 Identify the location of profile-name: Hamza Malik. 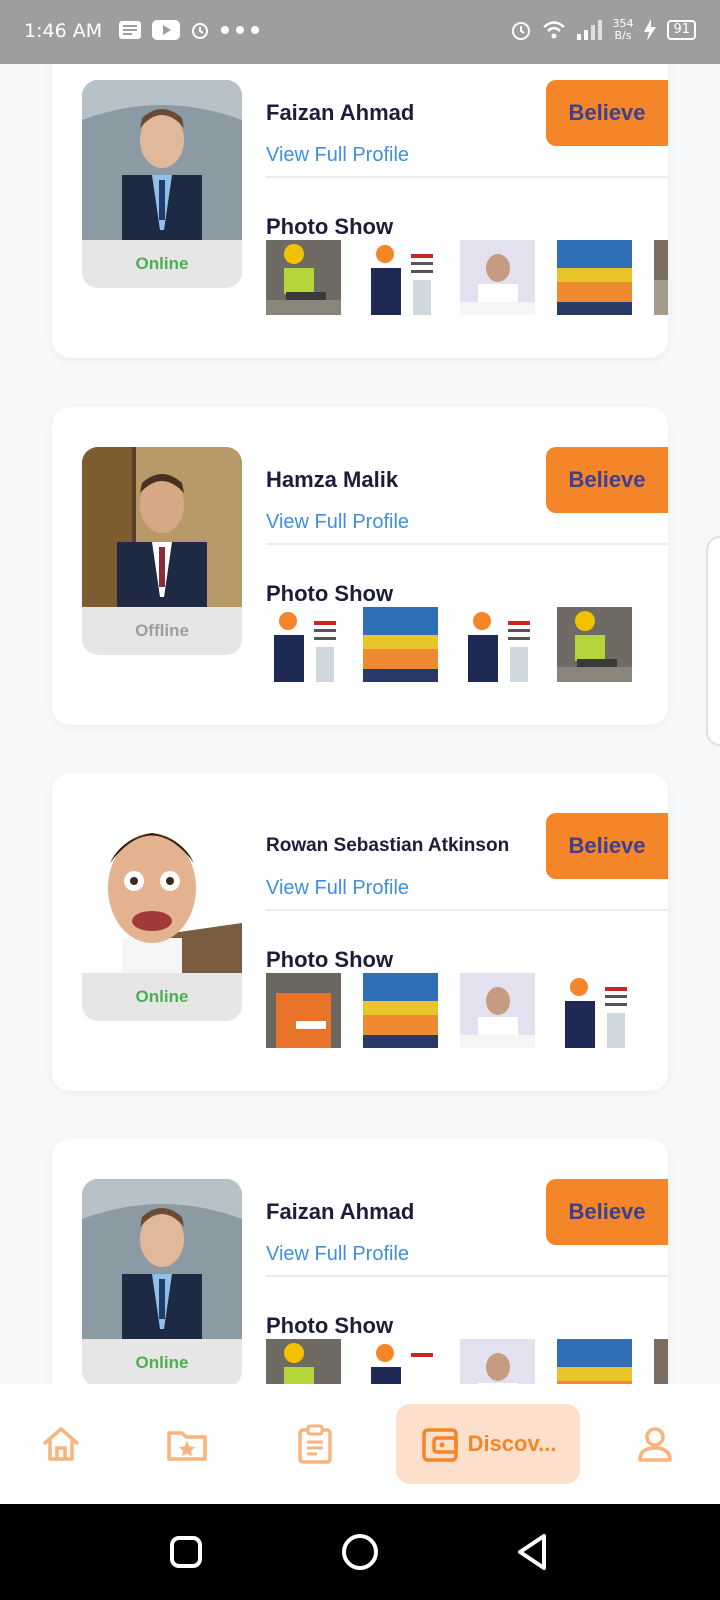
(332, 479).